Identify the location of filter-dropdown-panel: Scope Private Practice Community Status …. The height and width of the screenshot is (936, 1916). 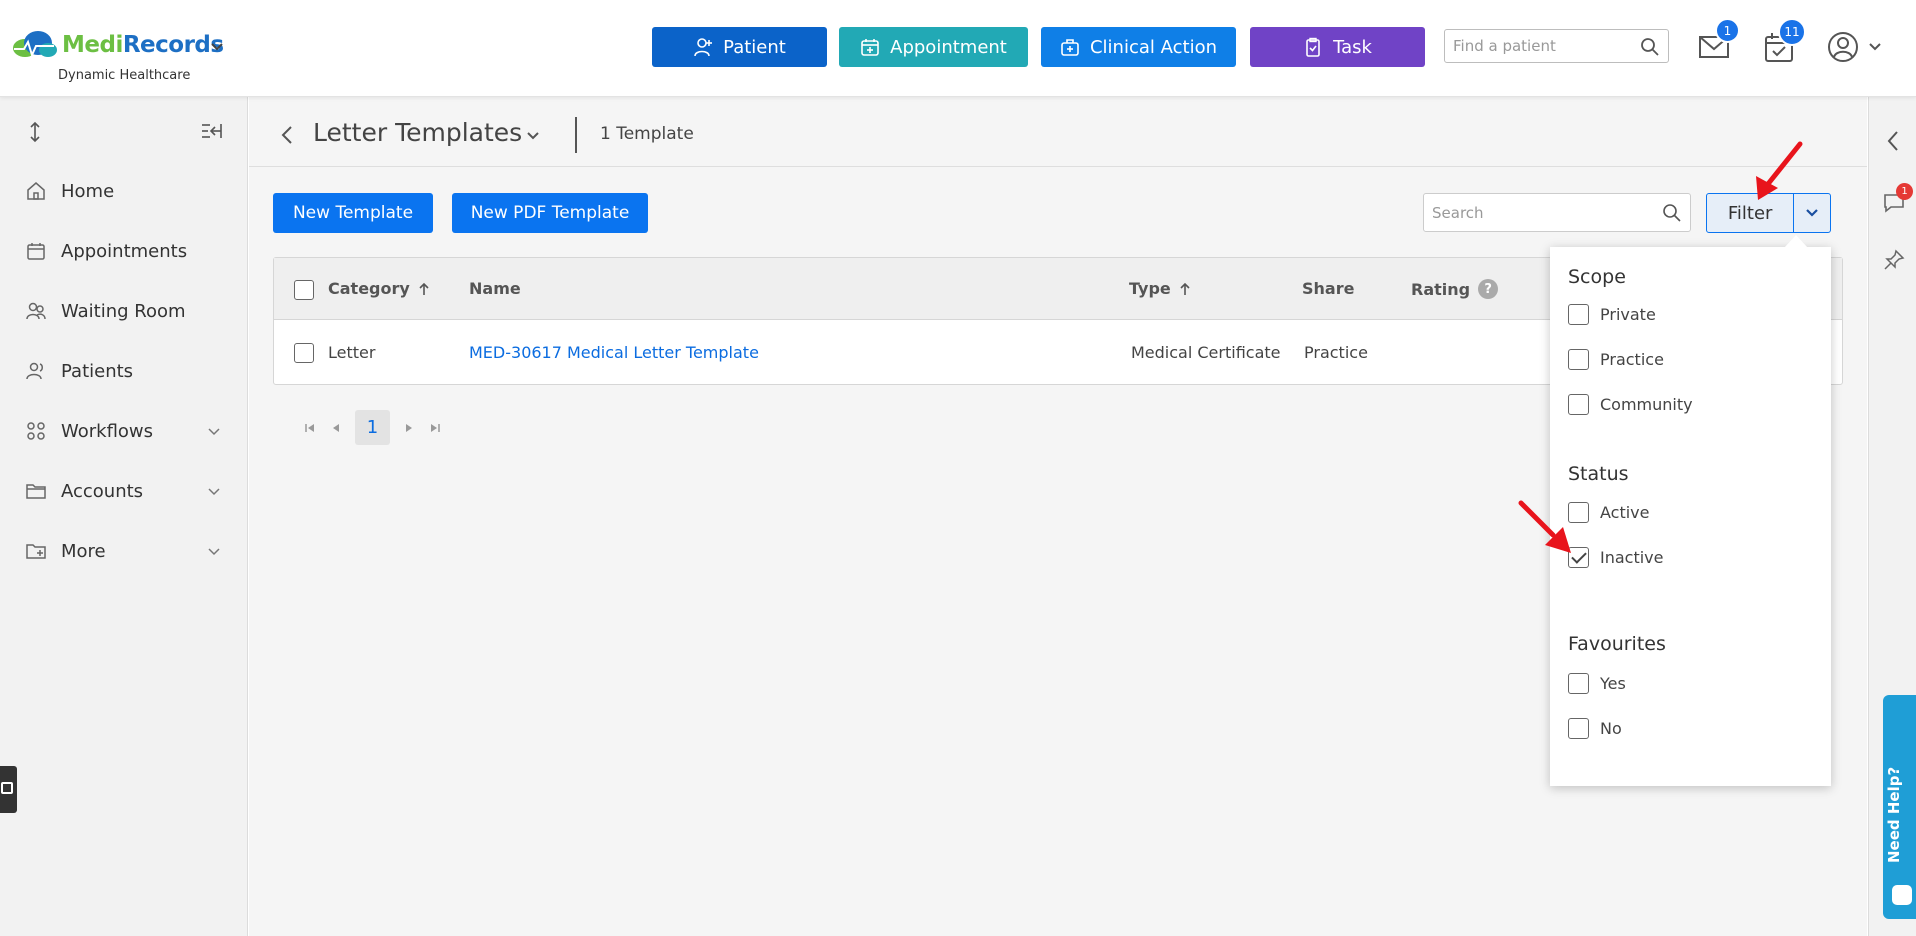
(1690, 516).